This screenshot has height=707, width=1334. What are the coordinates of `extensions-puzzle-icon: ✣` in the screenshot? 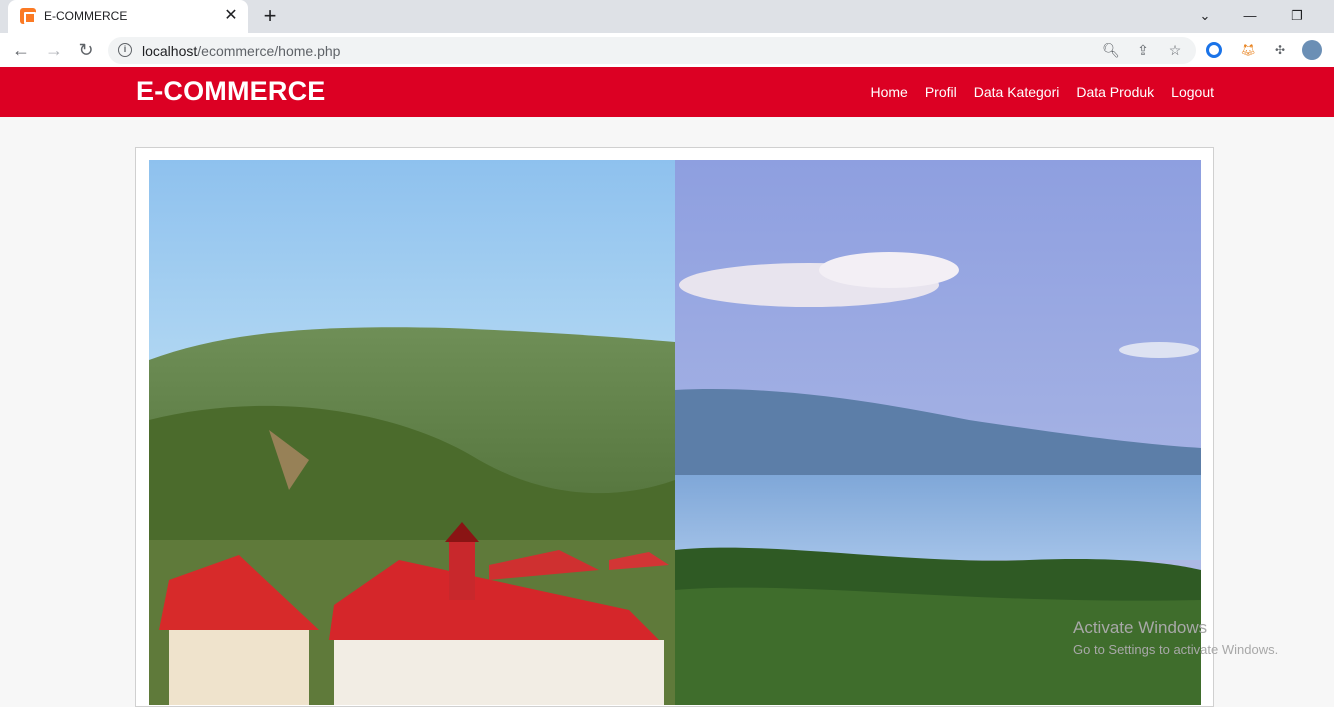 It's located at (1280, 50).